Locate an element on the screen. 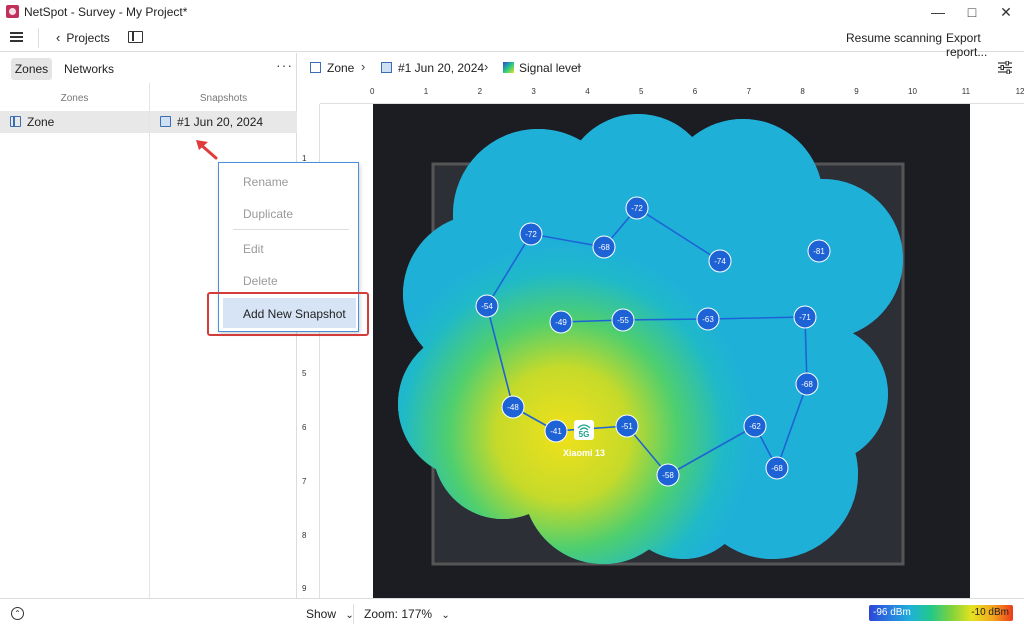 The image size is (1024, 628). survey-point-value: -51 is located at coordinates (627, 426).